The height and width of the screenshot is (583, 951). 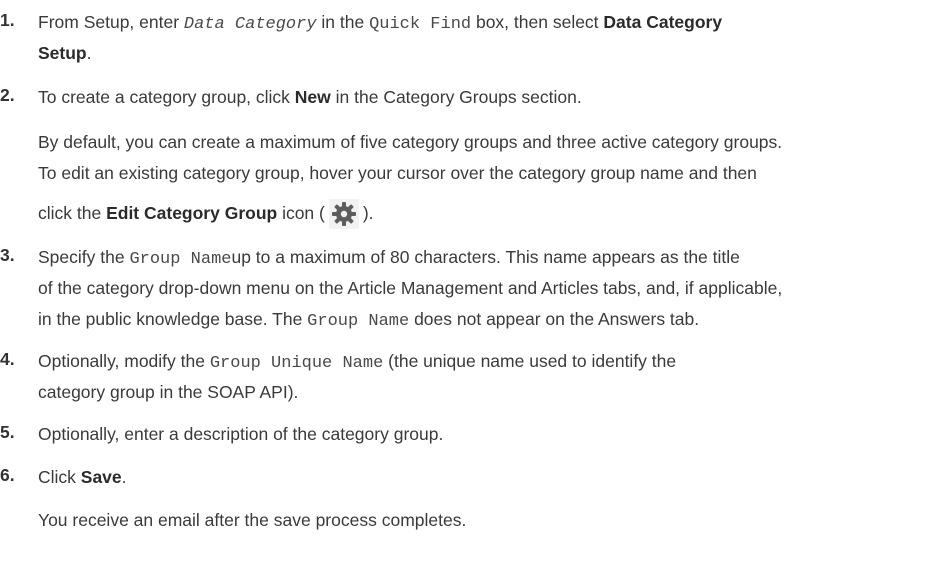 I want to click on text: Optionally, modify the, so click(x=124, y=361).